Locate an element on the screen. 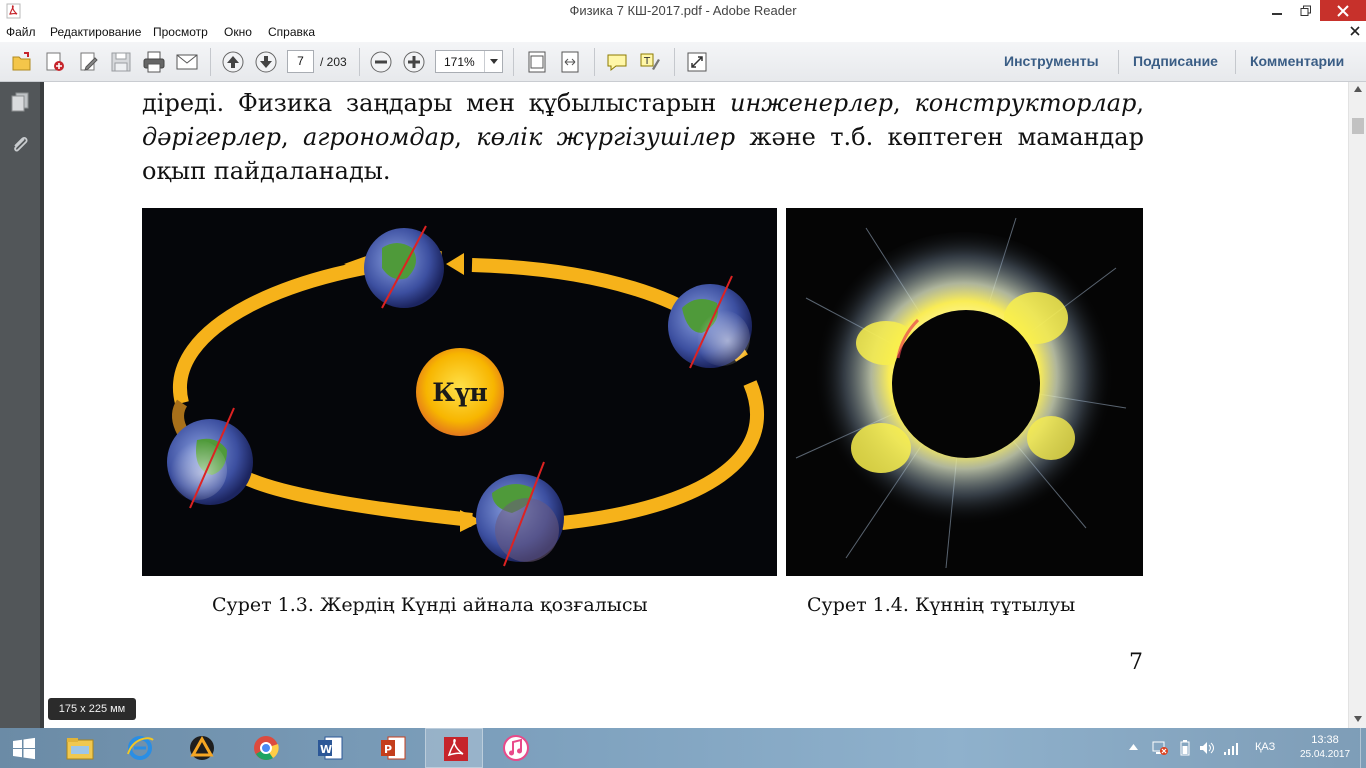 Image resolution: width=1366 pixels, height=768 pixels. chevron-down-icon is located at coordinates (494, 61).